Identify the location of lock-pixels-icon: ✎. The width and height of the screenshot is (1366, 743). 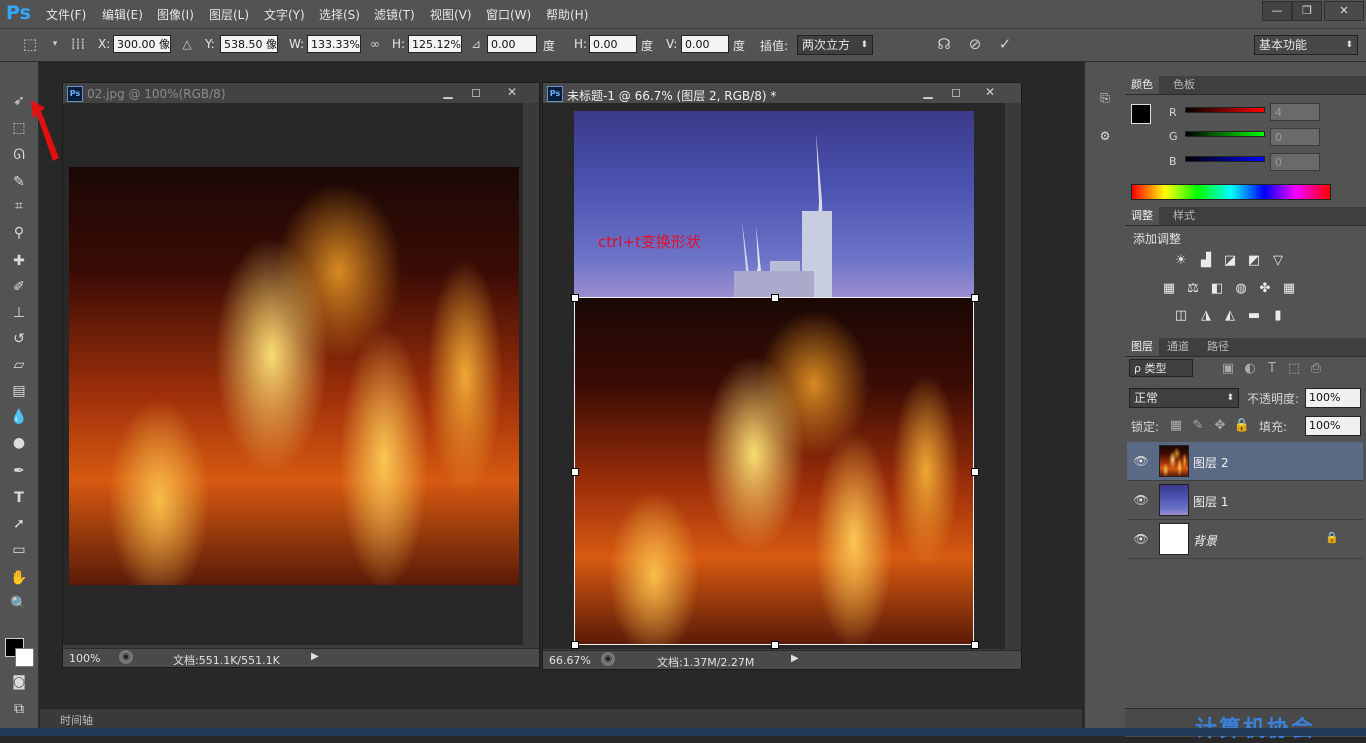
(1198, 426).